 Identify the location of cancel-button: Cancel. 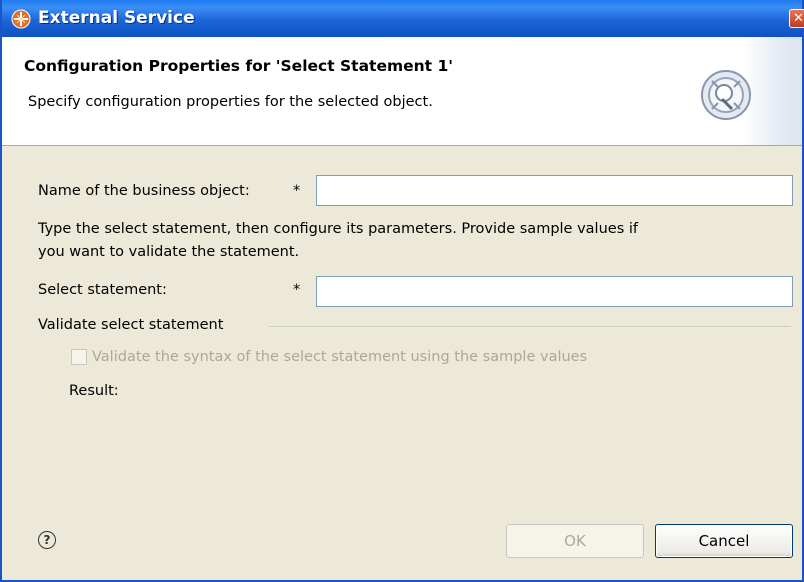
(724, 541).